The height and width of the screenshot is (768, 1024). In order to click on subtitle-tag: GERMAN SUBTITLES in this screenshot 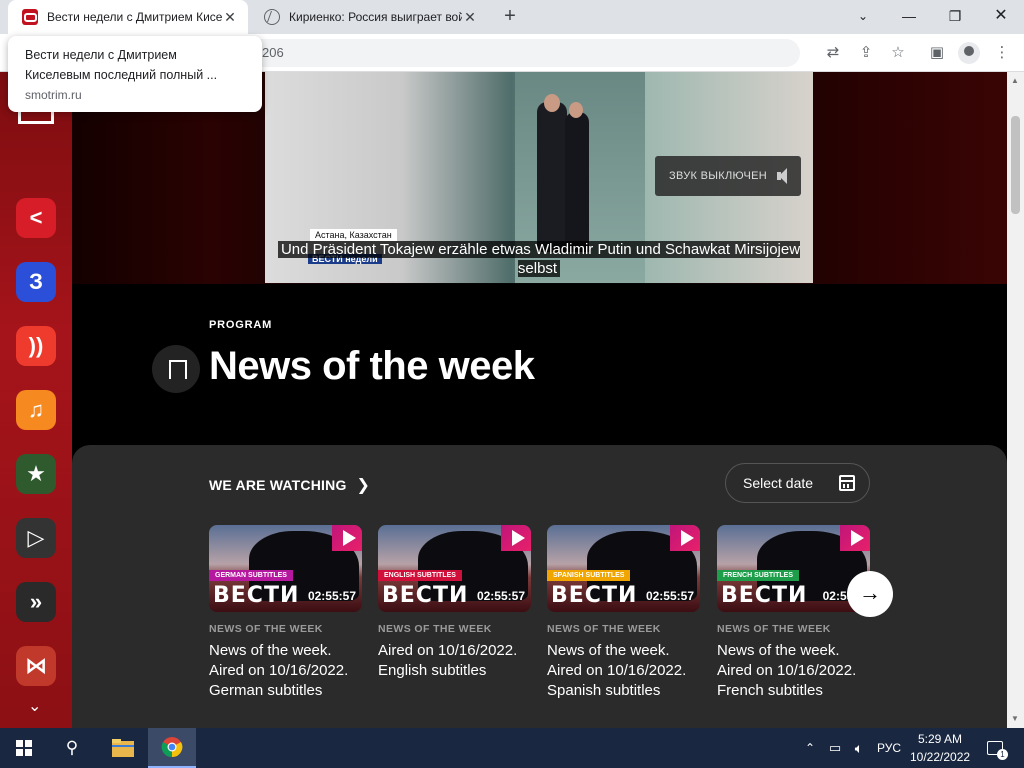, I will do `click(251, 575)`.